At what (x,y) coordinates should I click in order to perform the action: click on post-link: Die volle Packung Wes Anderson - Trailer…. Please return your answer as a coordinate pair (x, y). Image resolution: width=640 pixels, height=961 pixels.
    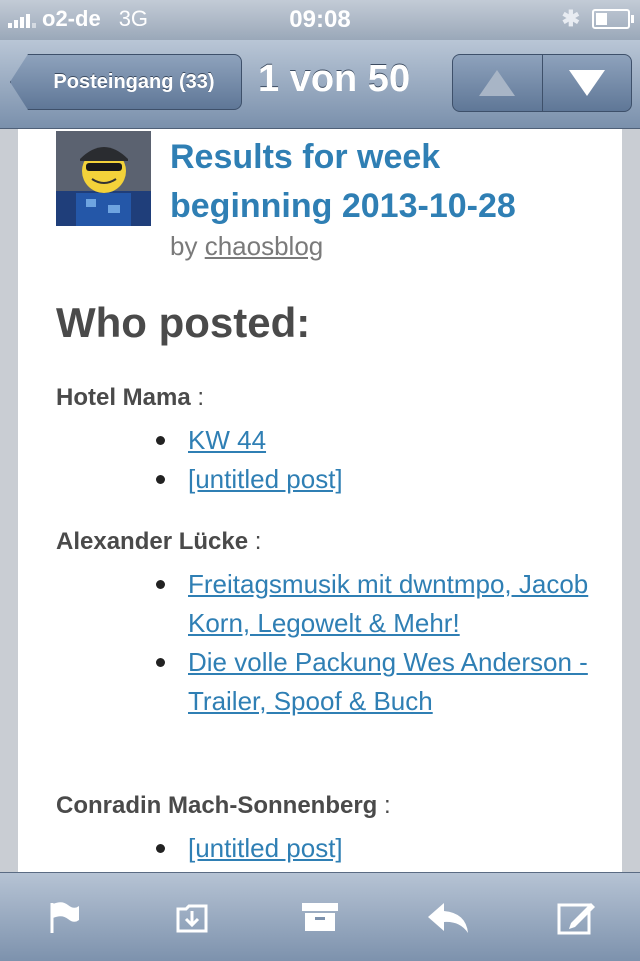
    Looking at the image, I should click on (388, 681).